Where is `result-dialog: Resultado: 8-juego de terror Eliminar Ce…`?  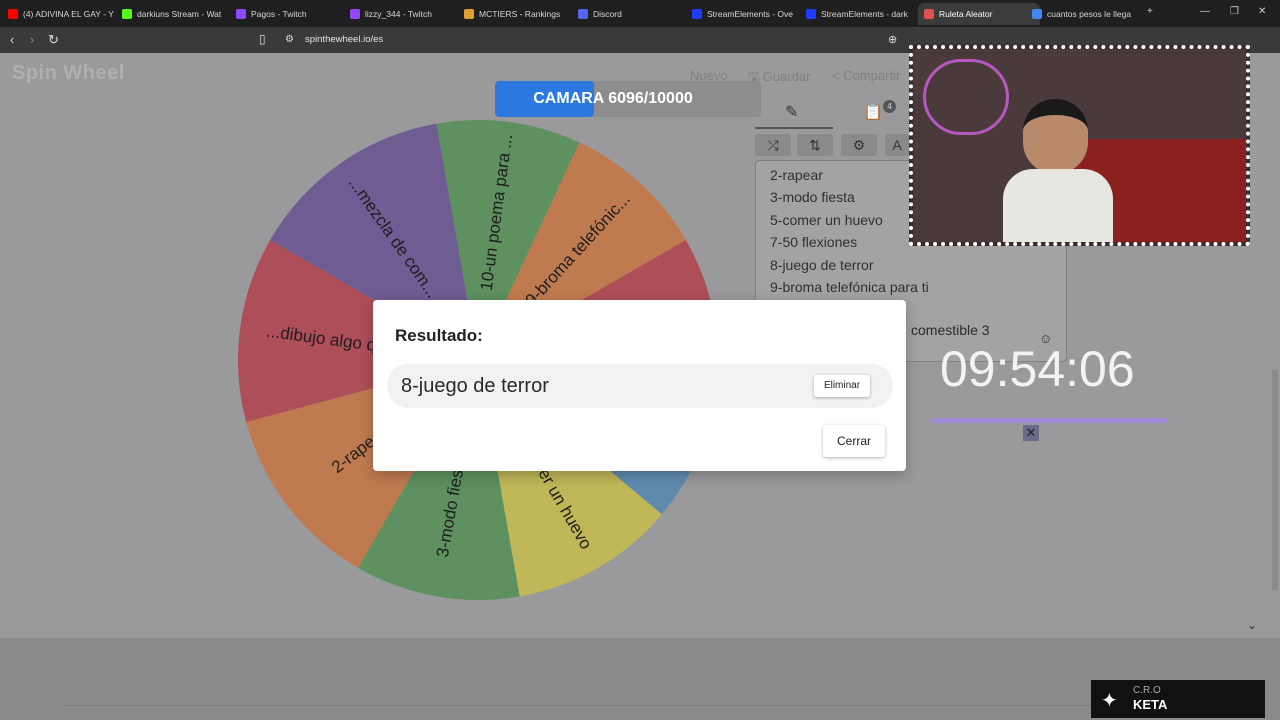
result-dialog: Resultado: 8-juego de terror Eliminar Ce… is located at coordinates (639, 385).